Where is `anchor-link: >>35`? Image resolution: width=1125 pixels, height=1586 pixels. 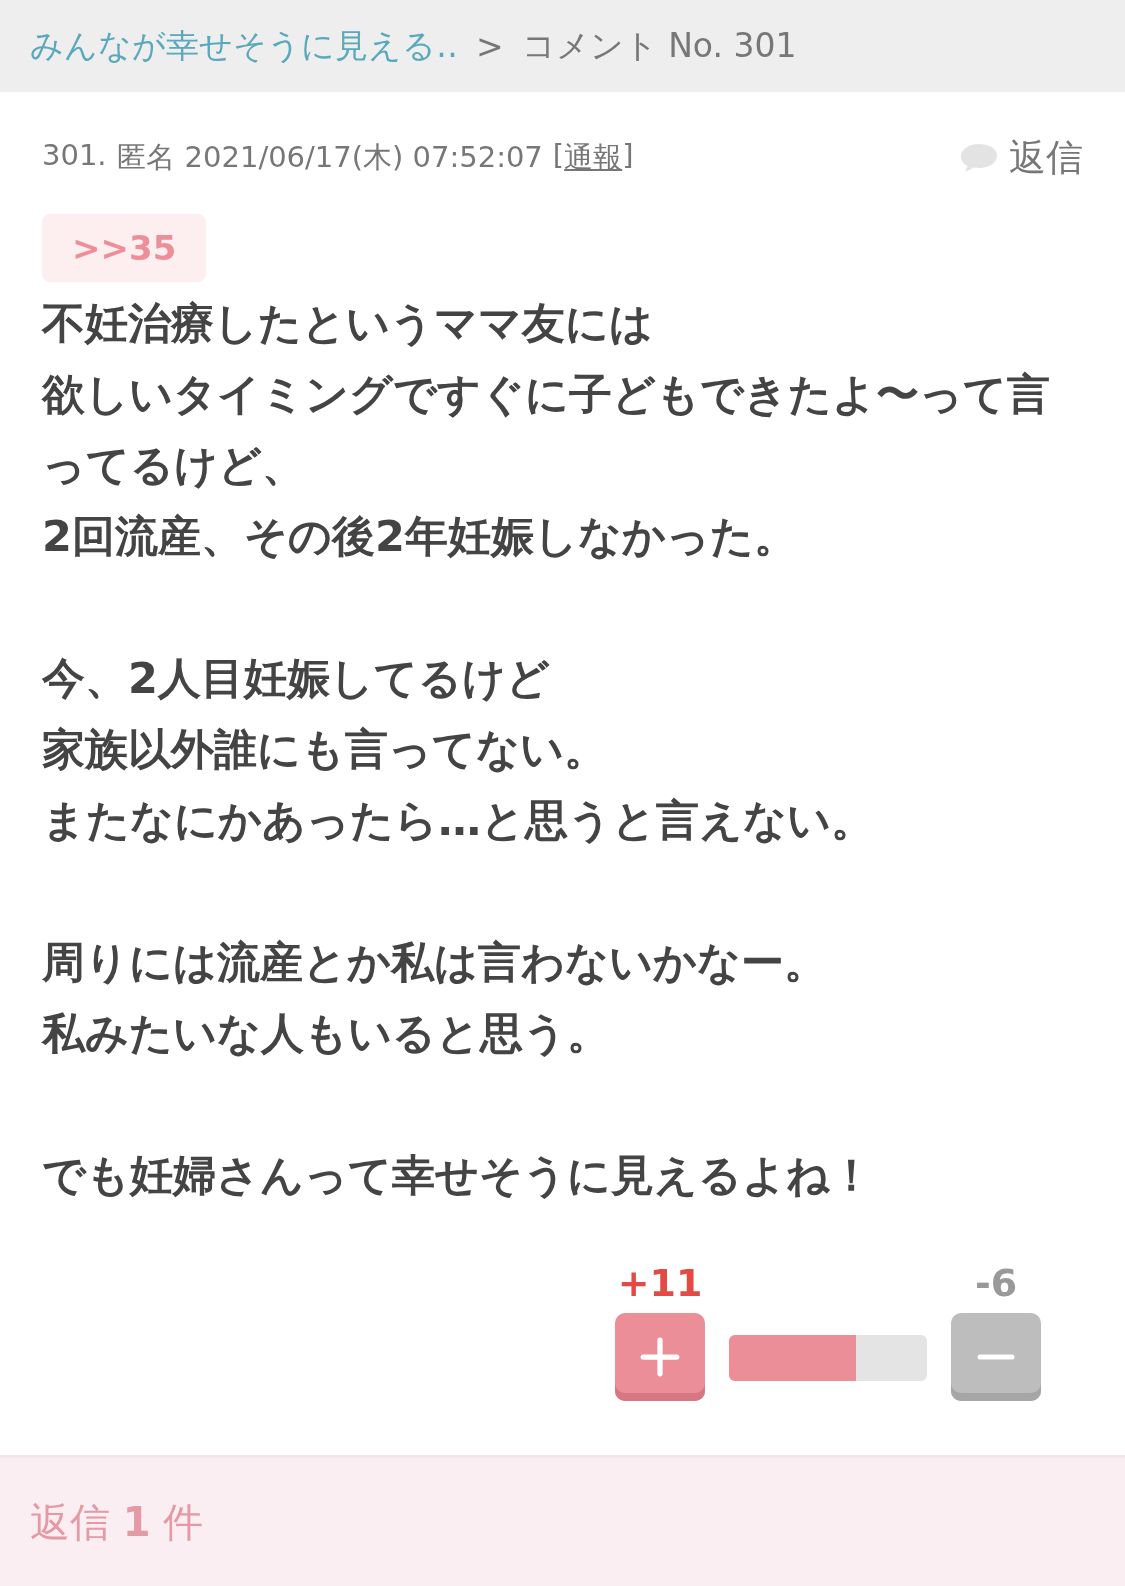
anchor-link: >>35 is located at coordinates (124, 248).